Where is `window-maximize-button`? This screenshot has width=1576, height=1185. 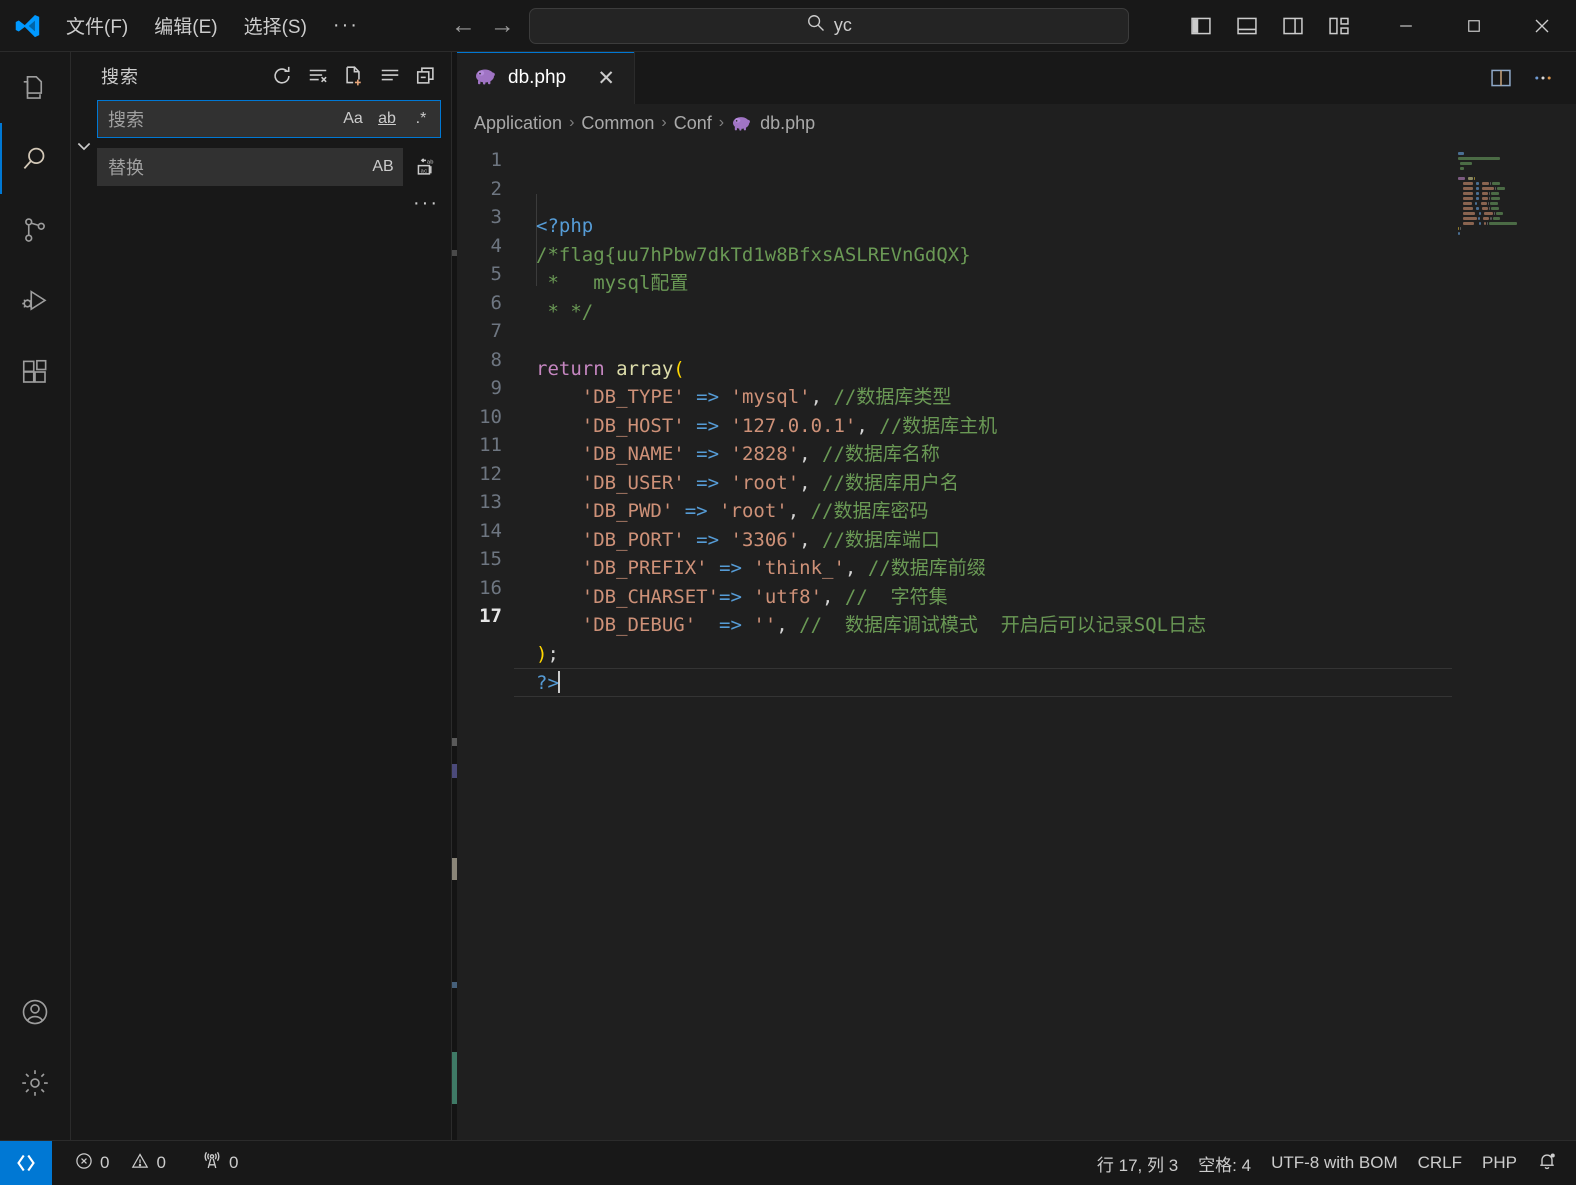
window-maximize-button is located at coordinates (1474, 26).